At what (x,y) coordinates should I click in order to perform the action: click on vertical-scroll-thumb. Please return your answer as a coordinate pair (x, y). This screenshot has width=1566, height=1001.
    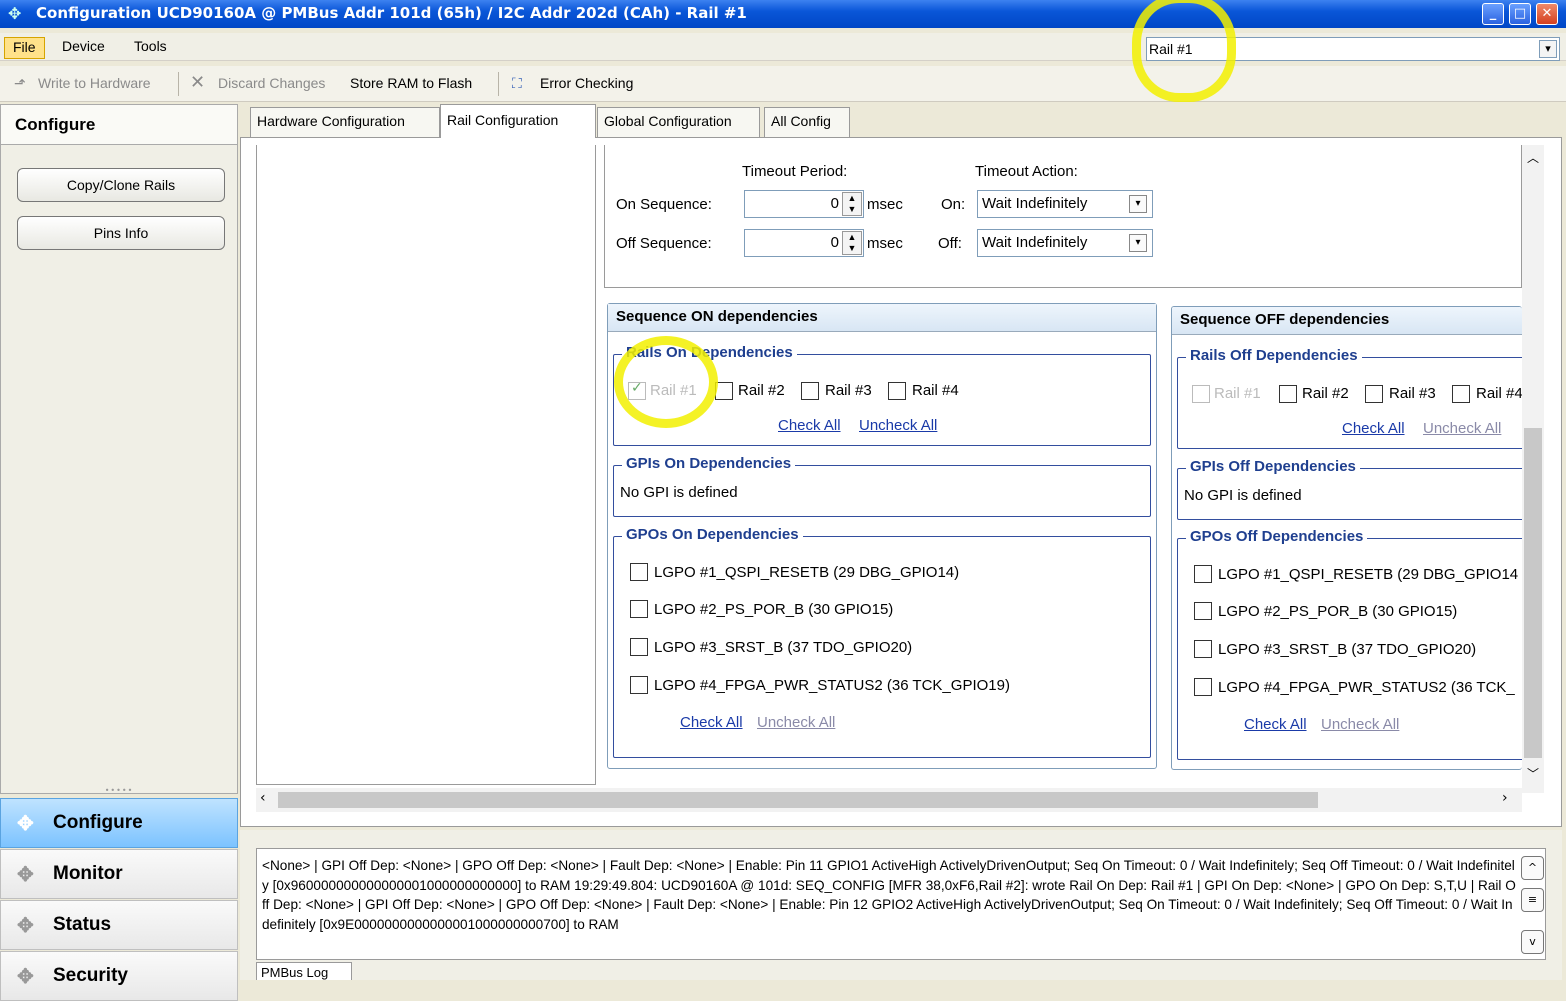
    Looking at the image, I should click on (1533, 593).